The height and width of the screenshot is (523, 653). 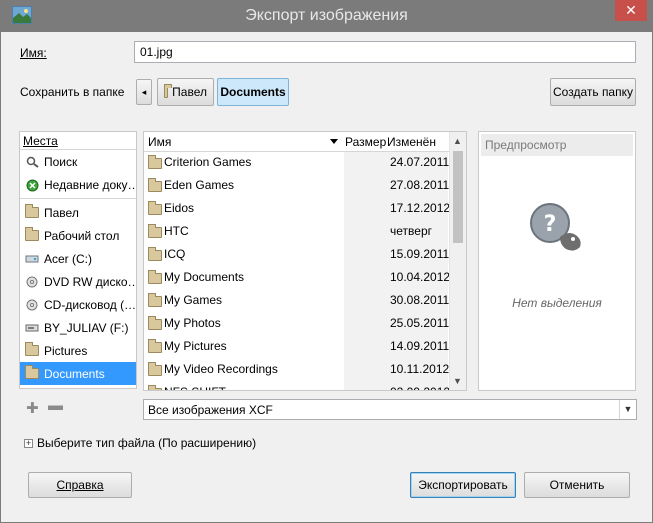 I want to click on file-name: Criterion Games, so click(x=208, y=162).